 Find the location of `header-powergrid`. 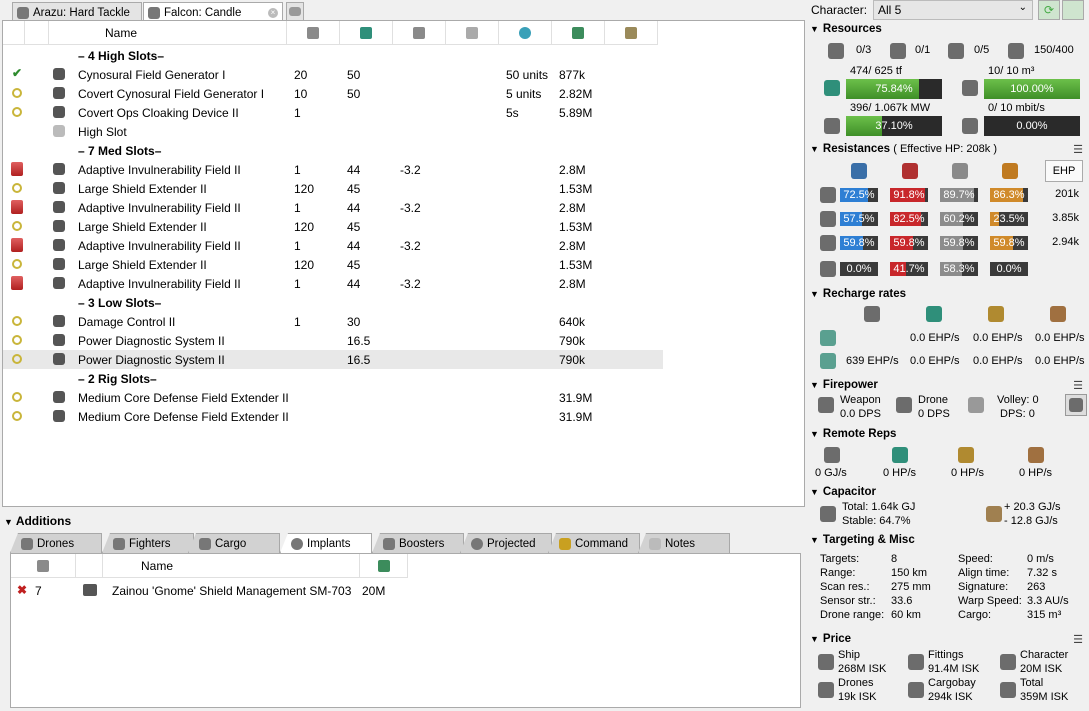

header-powergrid is located at coordinates (366, 33).